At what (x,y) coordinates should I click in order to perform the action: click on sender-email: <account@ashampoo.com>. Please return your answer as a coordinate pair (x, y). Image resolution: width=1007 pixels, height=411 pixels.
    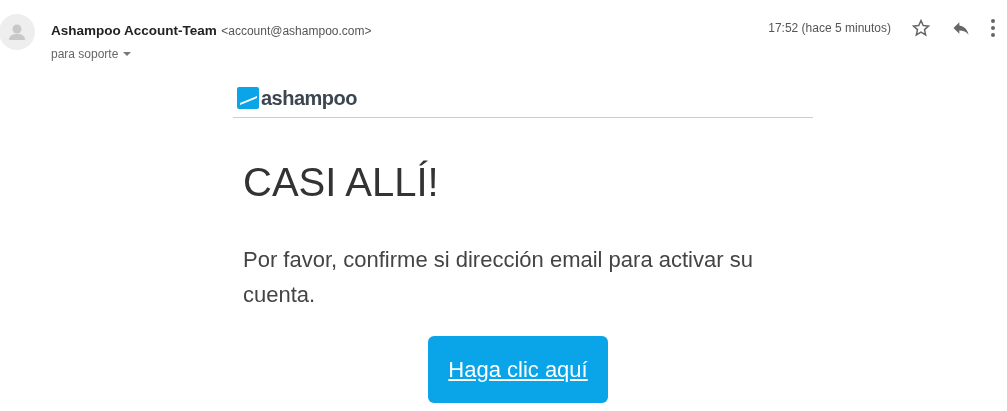
    Looking at the image, I should click on (296, 31).